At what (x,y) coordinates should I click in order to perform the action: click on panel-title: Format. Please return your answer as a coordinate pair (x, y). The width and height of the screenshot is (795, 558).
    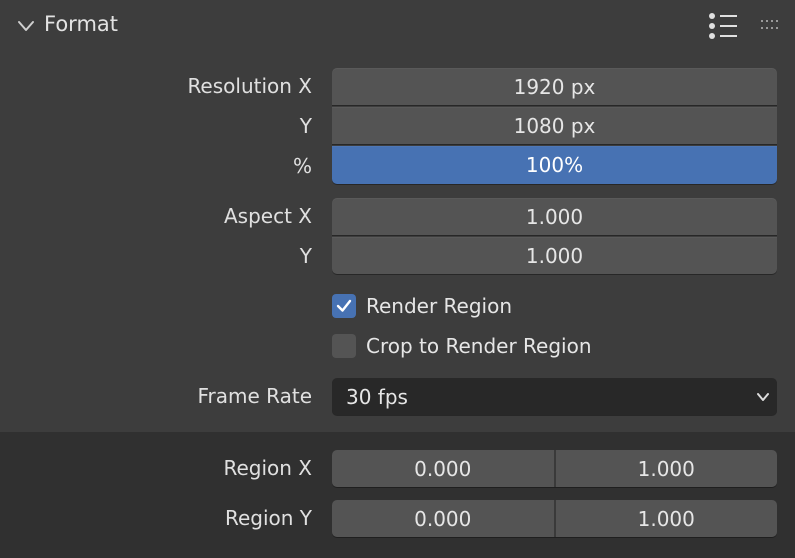
    Looking at the image, I should click on (81, 24).